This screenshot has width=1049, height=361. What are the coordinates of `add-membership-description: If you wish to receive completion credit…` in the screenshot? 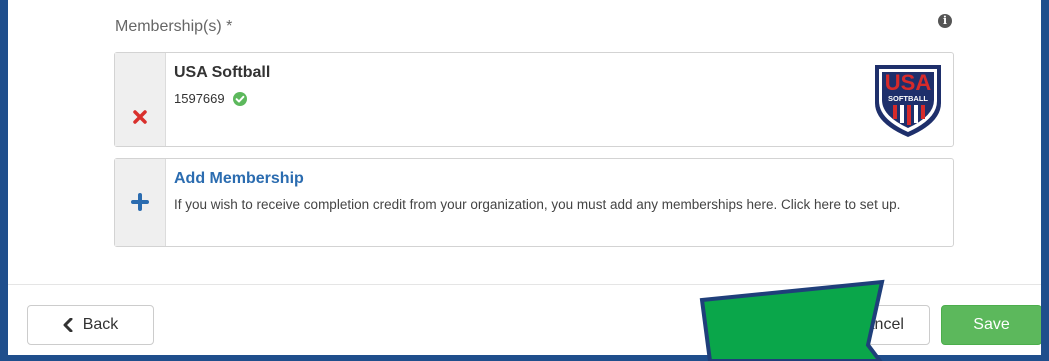 It's located at (537, 204).